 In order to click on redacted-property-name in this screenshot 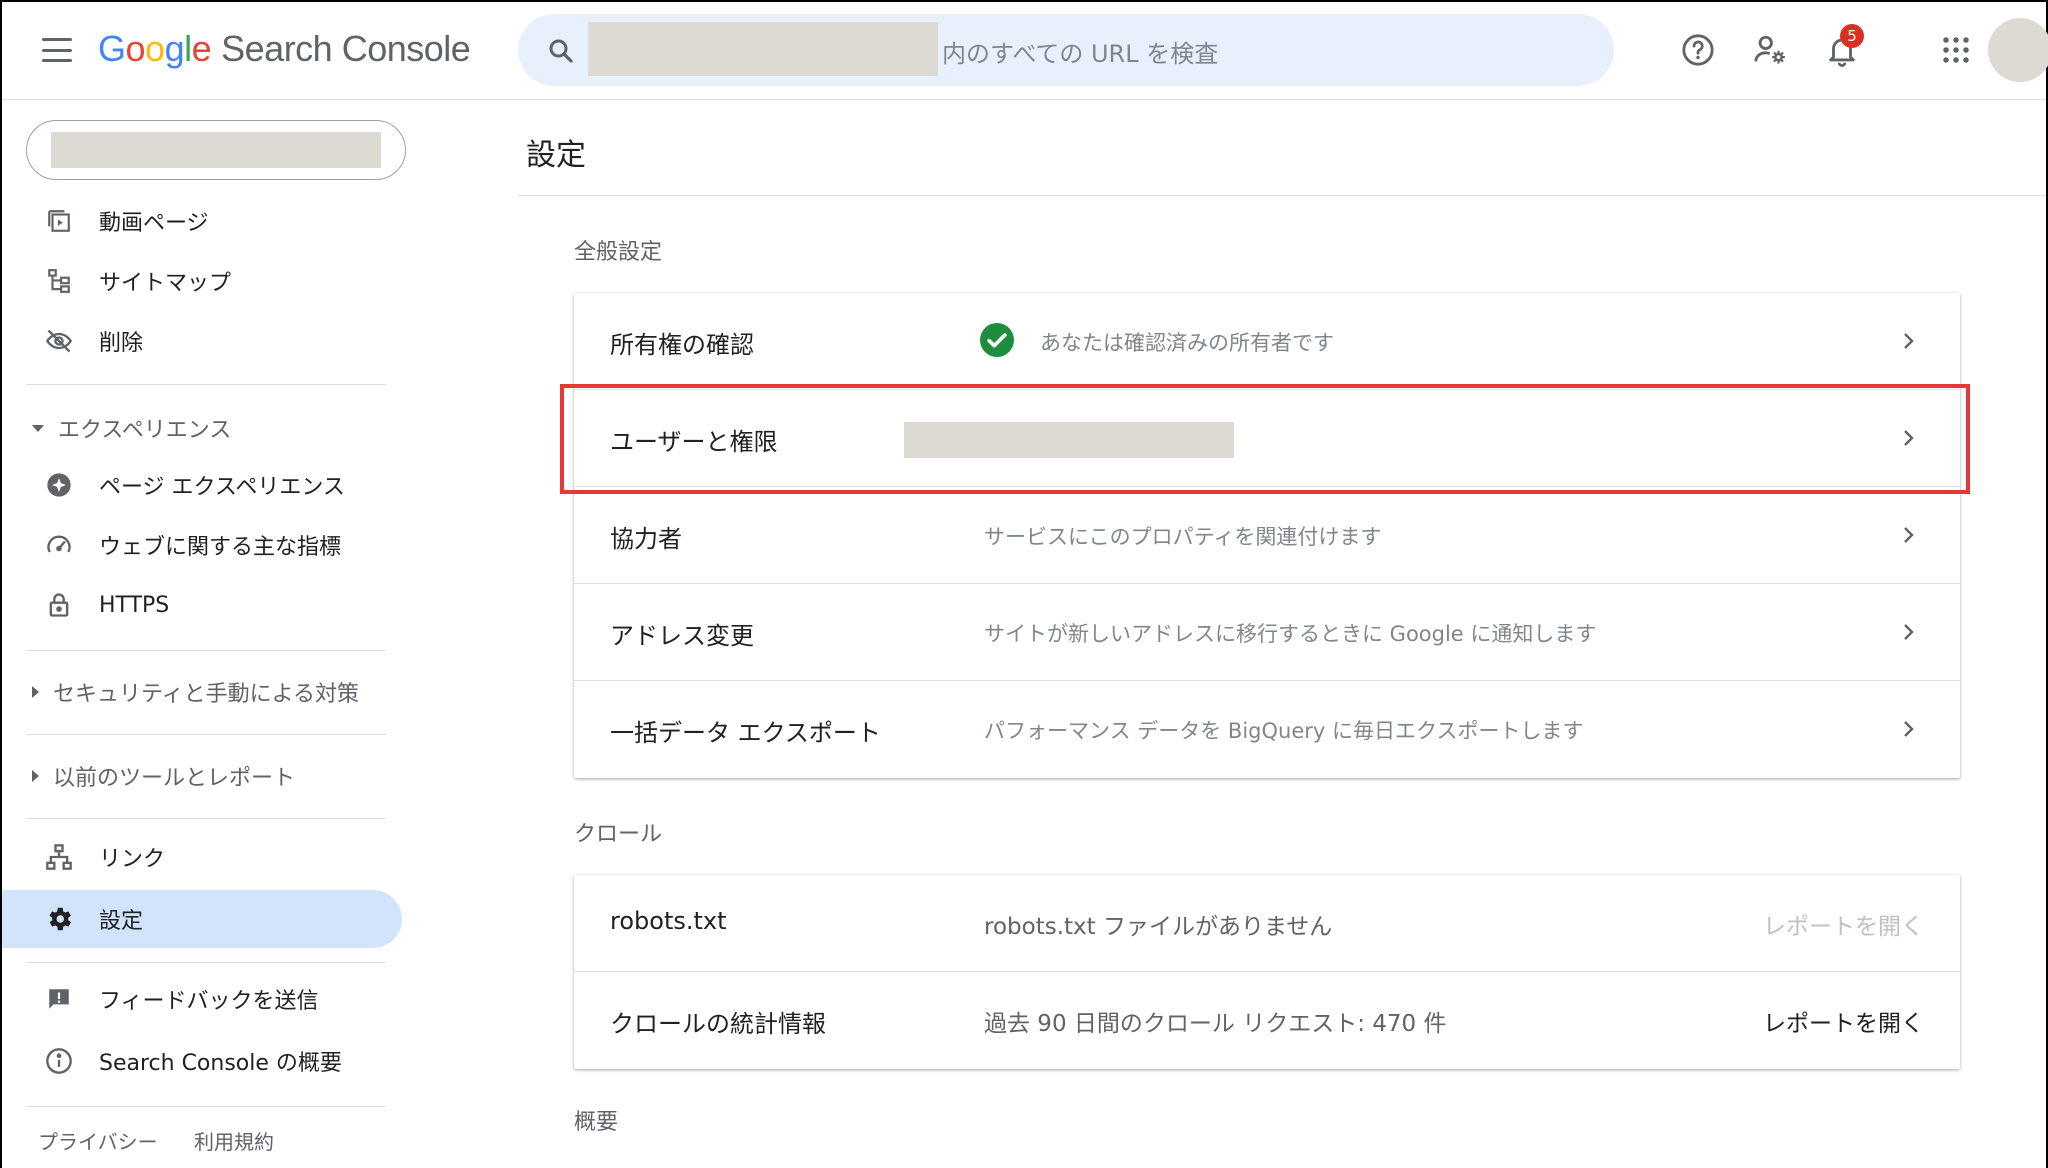, I will do `click(216, 150)`.